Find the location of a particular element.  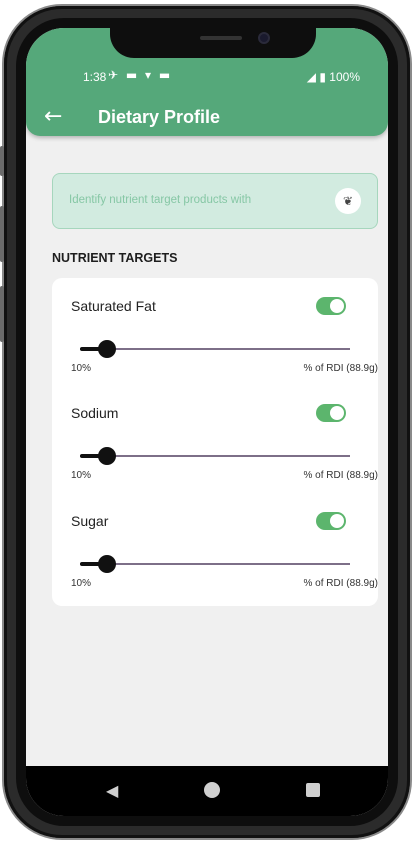

nav-home-icon is located at coordinates (212, 790).